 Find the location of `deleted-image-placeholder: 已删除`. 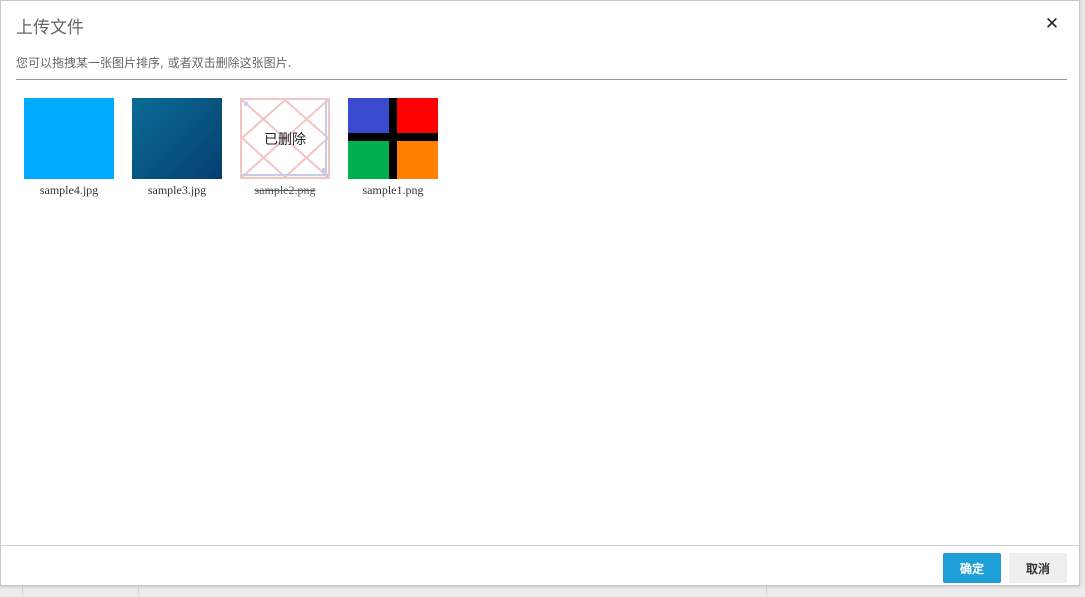

deleted-image-placeholder: 已删除 is located at coordinates (285, 138).